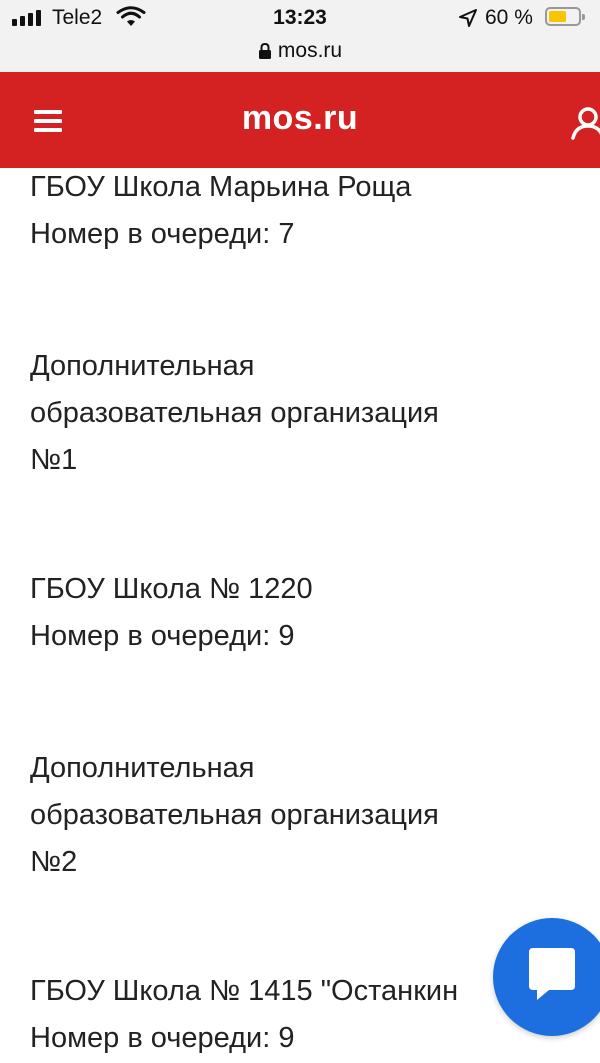 This screenshot has width=600, height=1063. Describe the element at coordinates (552, 974) in the screenshot. I see `chat-bubble-icon` at that location.